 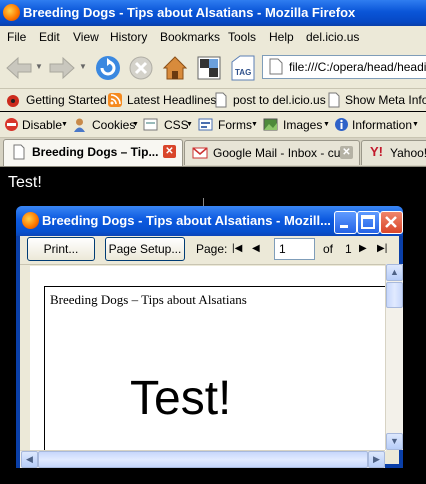 I want to click on tab-label: Yahoo!, so click(x=408, y=153).